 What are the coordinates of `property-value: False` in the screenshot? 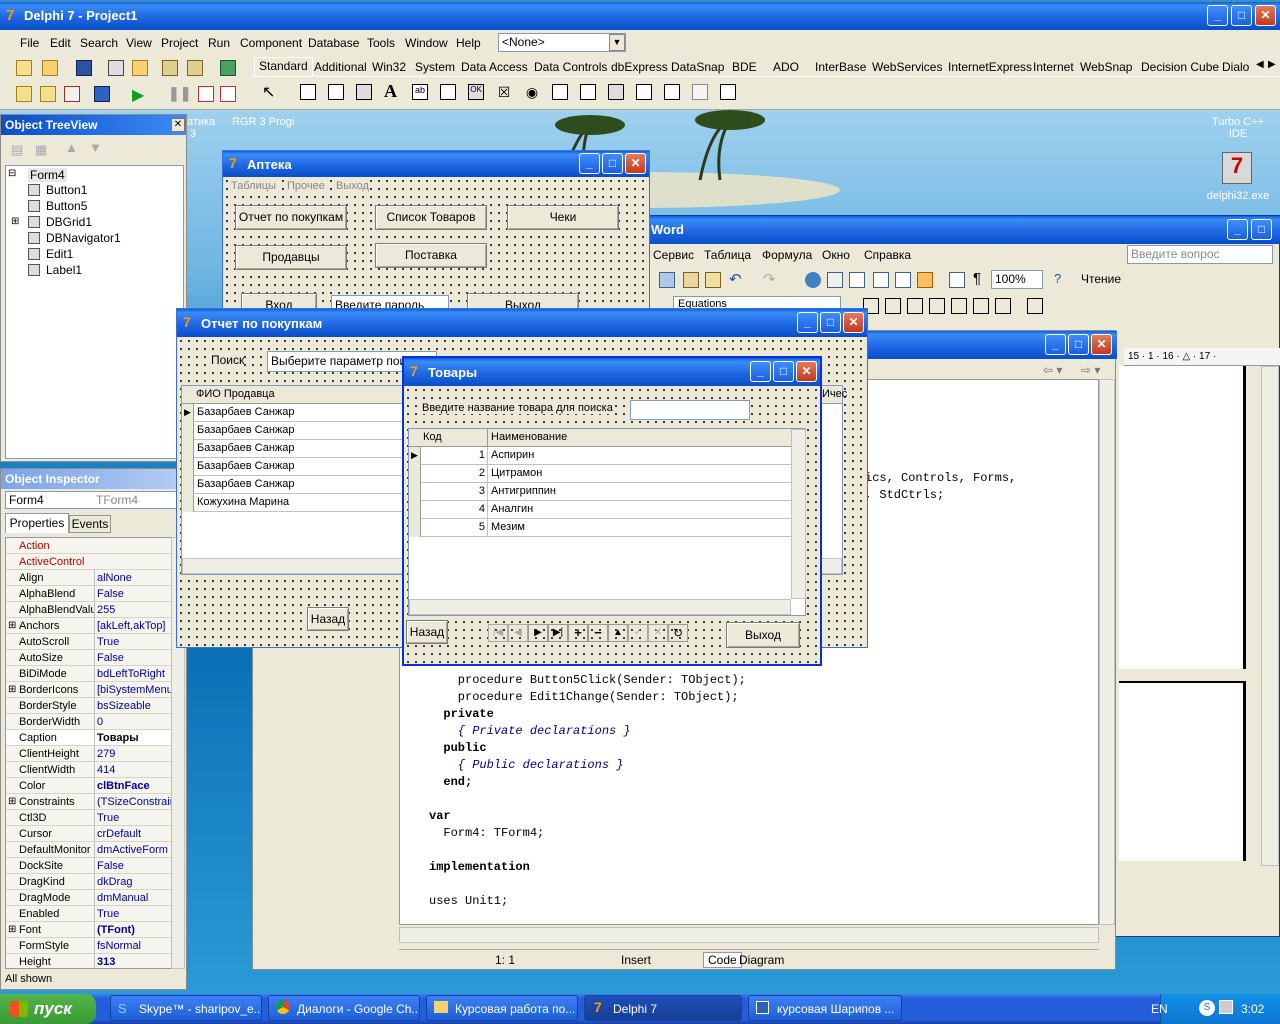 It's located at (134, 866).